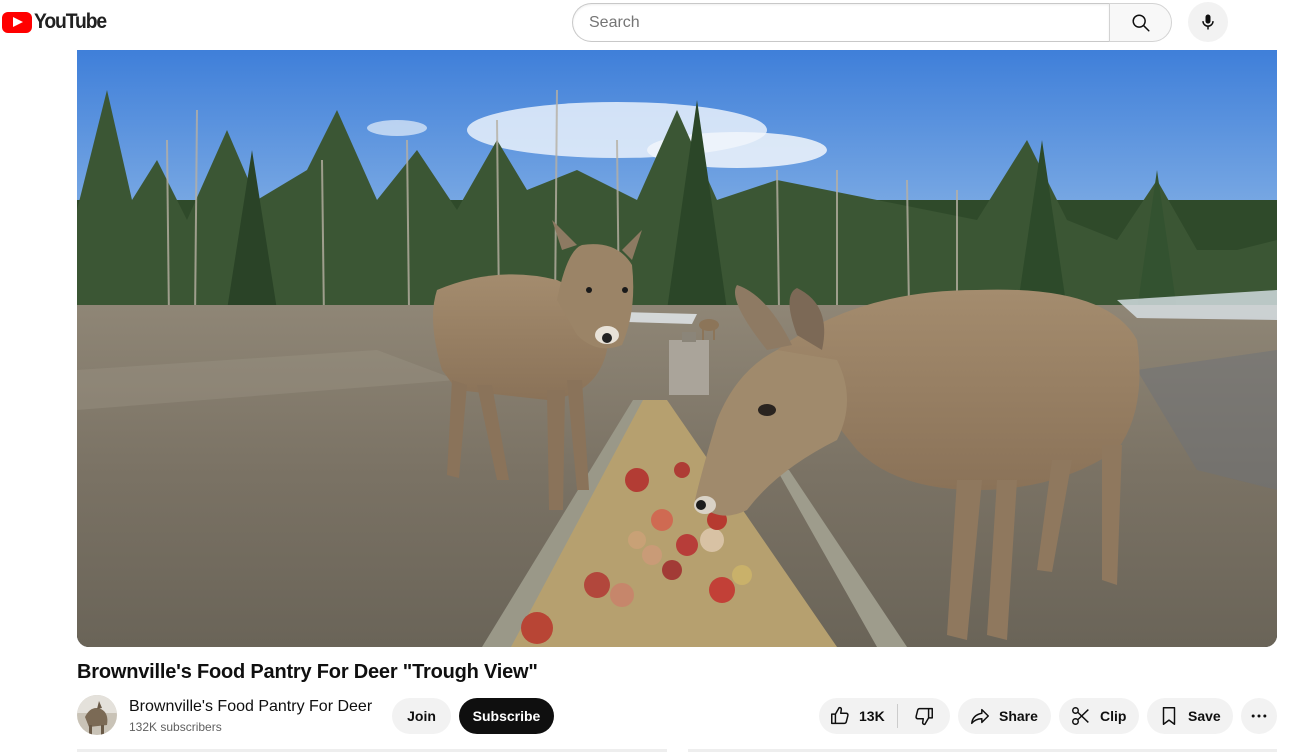 The width and height of the screenshot is (1299, 752). Describe the element at coordinates (506, 716) in the screenshot. I see `subscribe-button: Subscribe` at that location.